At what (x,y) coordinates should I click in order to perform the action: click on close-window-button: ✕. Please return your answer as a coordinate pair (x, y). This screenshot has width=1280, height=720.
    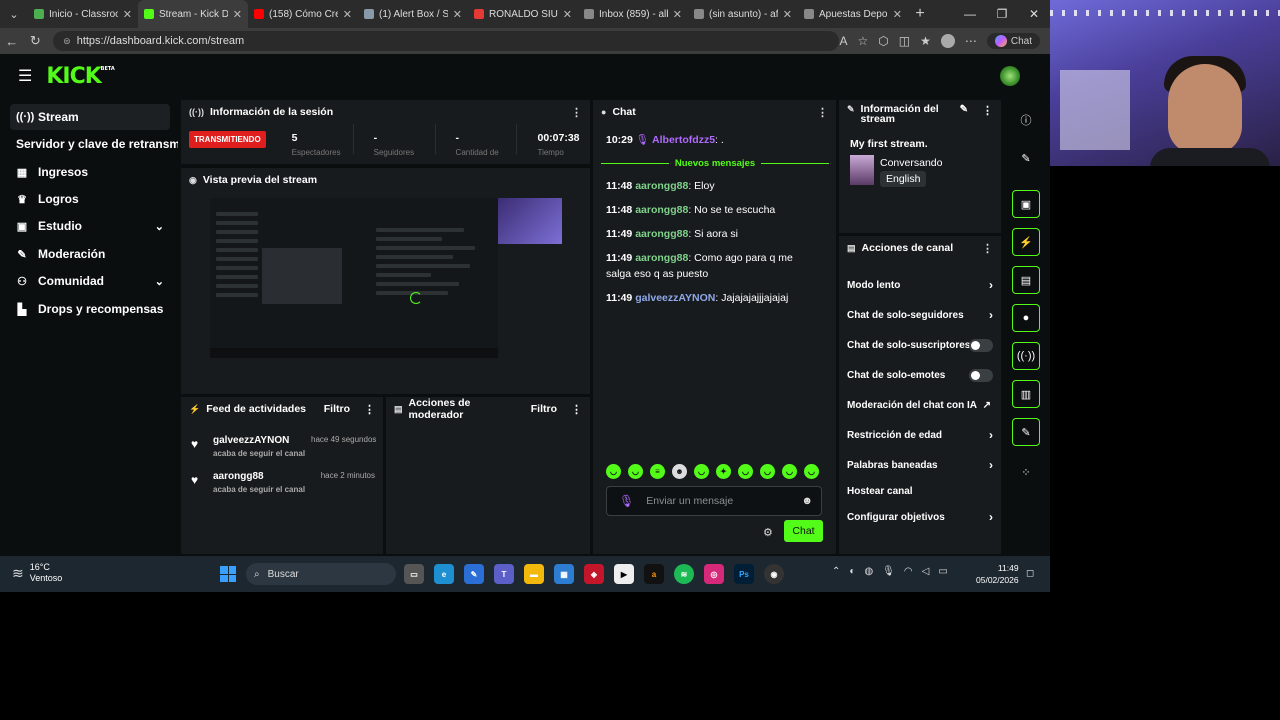
    Looking at the image, I should click on (1034, 14).